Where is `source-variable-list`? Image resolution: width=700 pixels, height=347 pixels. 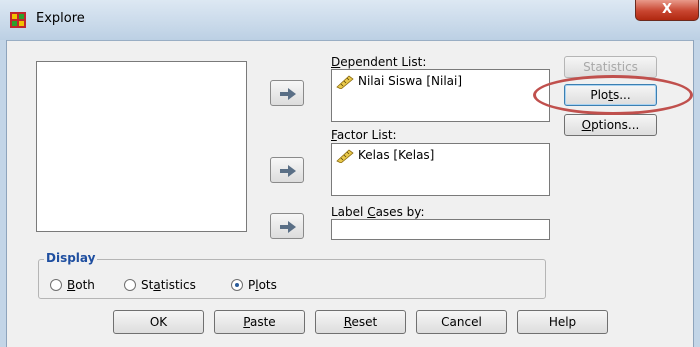
source-variable-list is located at coordinates (141, 146).